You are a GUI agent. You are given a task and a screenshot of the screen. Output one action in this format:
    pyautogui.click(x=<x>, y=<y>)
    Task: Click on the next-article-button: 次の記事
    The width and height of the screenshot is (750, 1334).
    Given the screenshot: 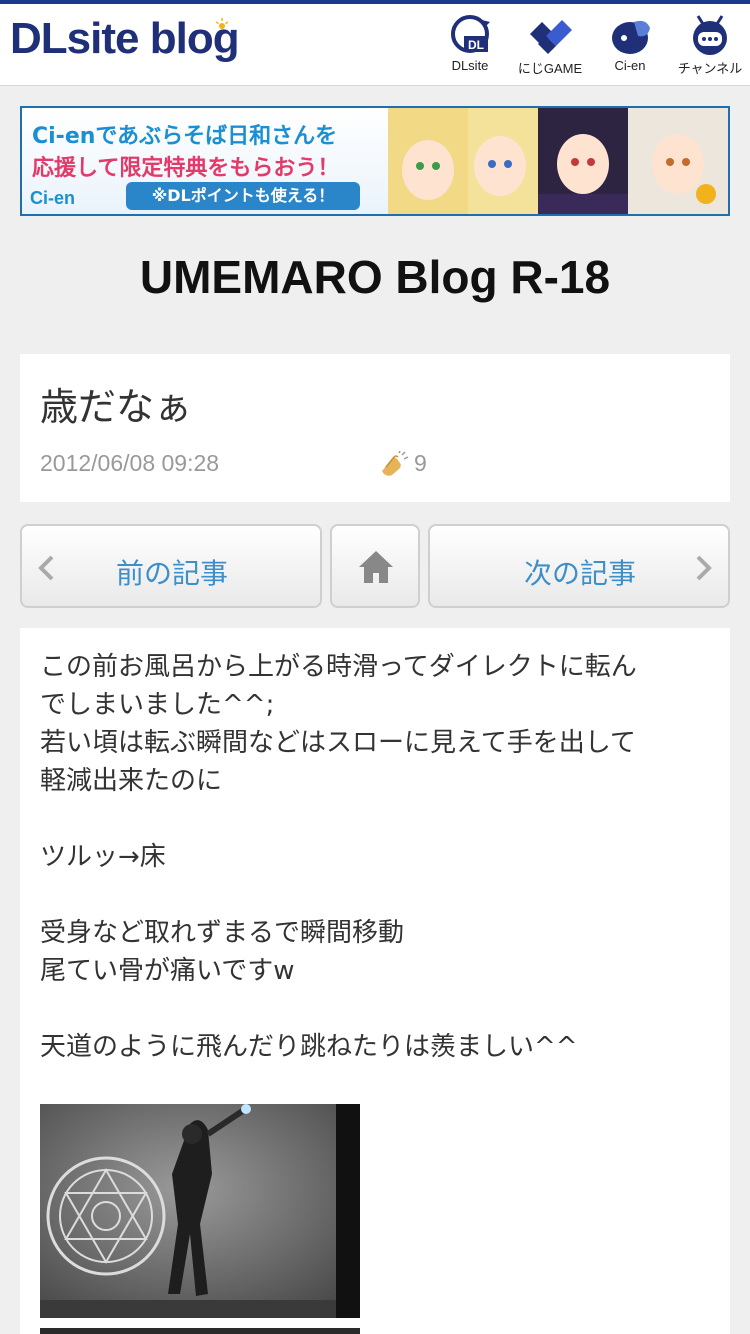 What is the action you would take?
    pyautogui.click(x=579, y=566)
    